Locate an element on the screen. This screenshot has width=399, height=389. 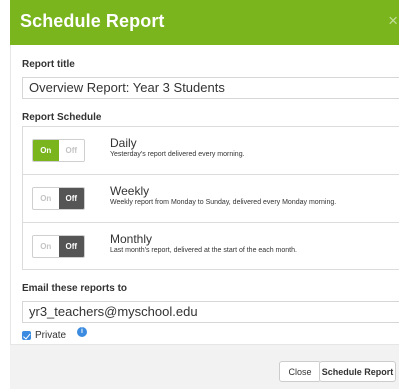
daily-toggle-off: Off is located at coordinates (71, 150).